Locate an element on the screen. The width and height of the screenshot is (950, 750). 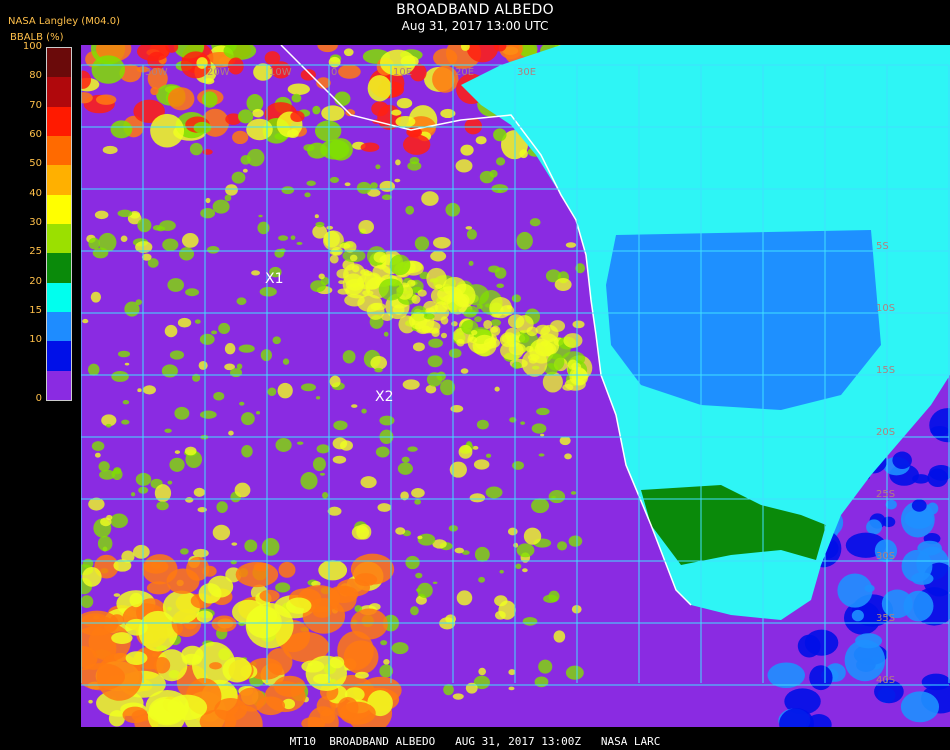
lat-label: 40S is located at coordinates (885, 680).